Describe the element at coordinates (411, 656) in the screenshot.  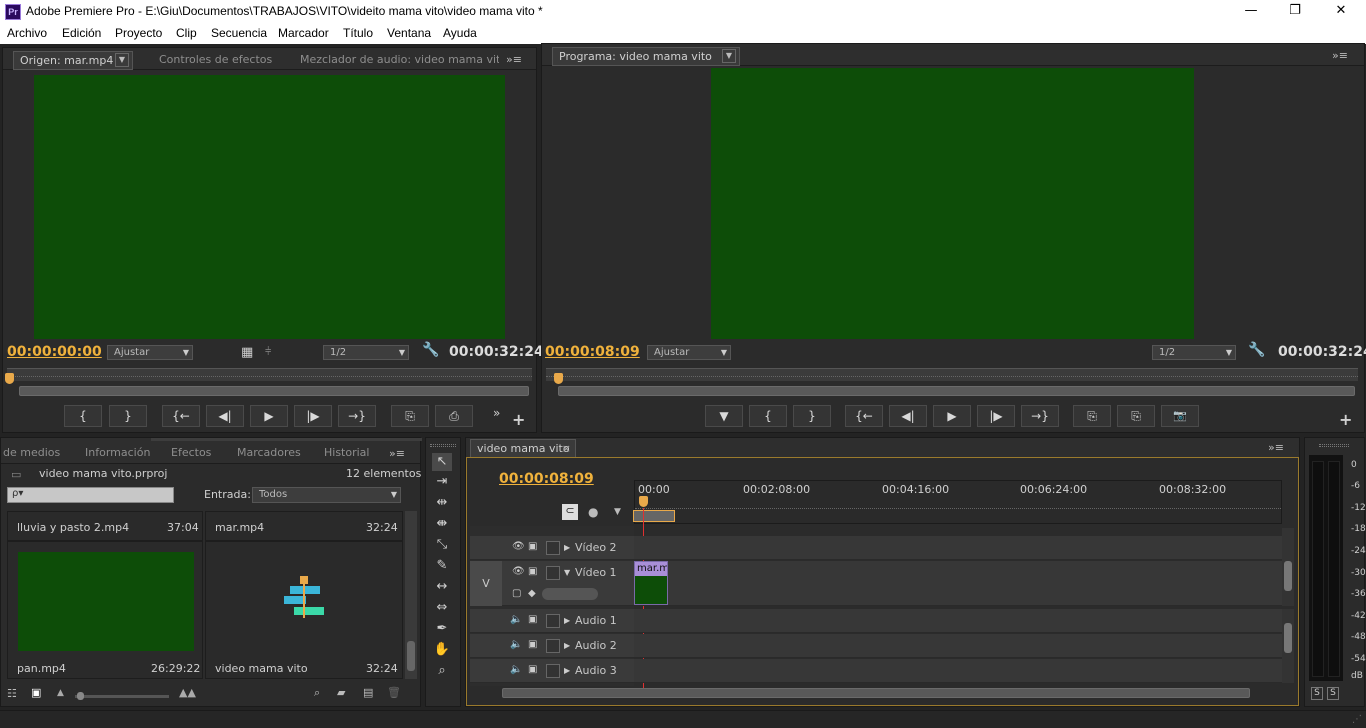
I see `project-scroll-thumb` at that location.